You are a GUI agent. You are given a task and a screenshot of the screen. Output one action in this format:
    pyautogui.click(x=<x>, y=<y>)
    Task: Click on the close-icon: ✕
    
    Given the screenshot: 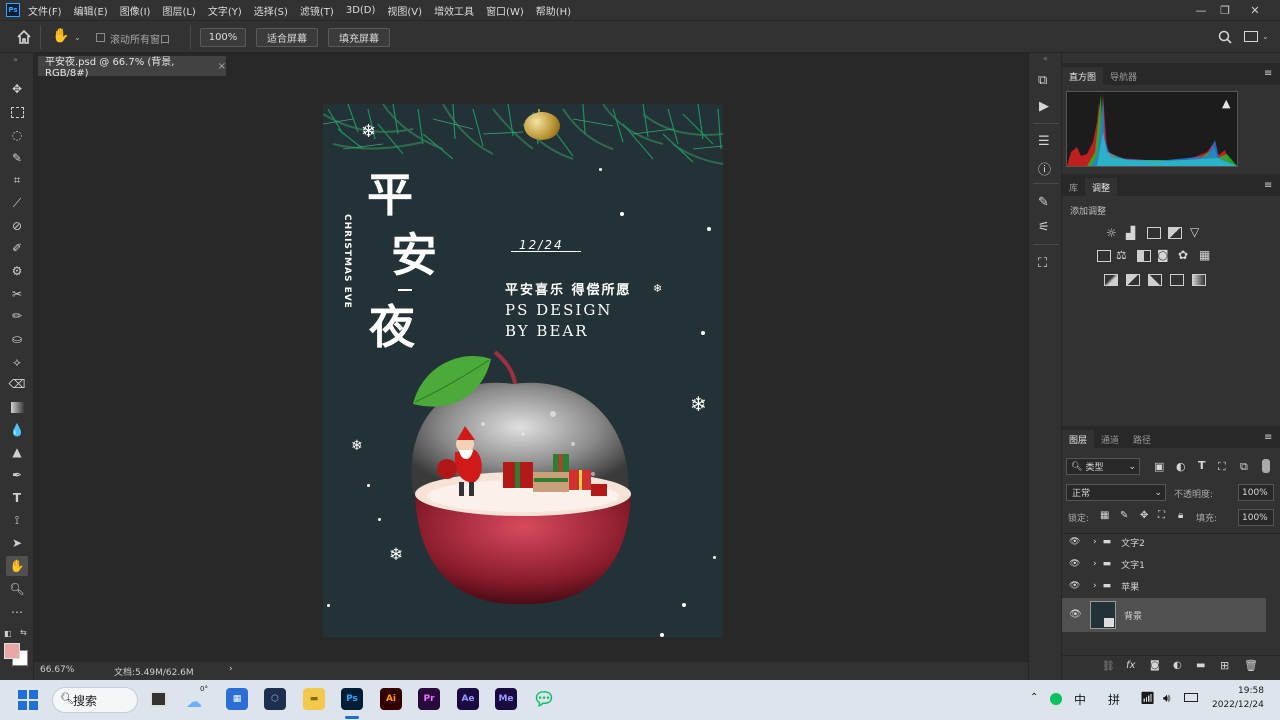 What is the action you would take?
    pyautogui.click(x=1255, y=10)
    